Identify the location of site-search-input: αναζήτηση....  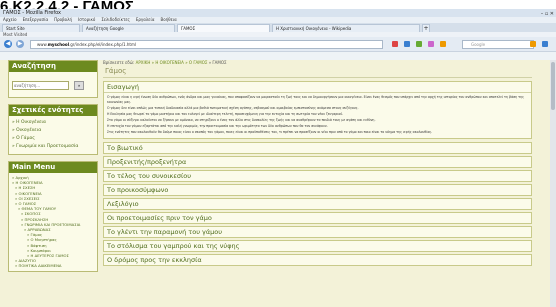
(40, 85).